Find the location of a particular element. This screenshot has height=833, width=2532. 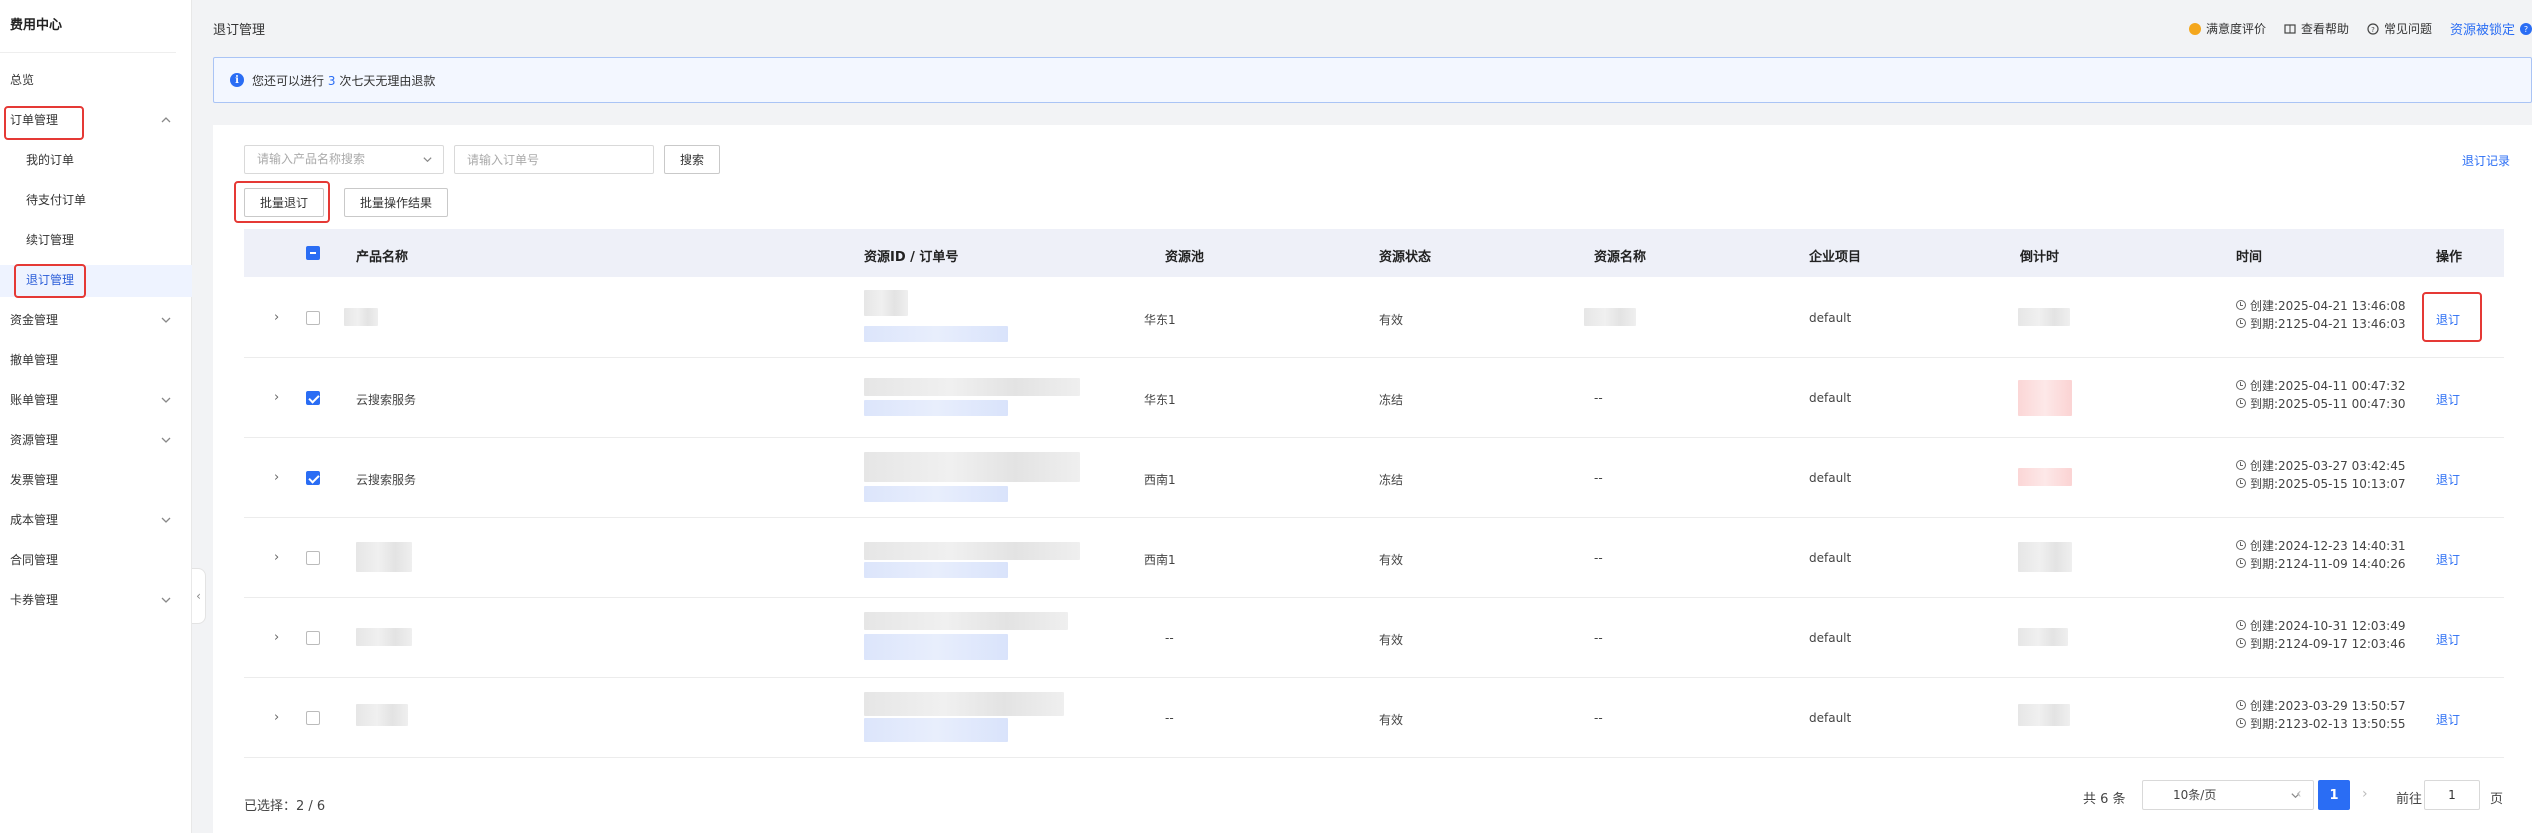

batch-result-button: 批量操作结果 is located at coordinates (396, 202).